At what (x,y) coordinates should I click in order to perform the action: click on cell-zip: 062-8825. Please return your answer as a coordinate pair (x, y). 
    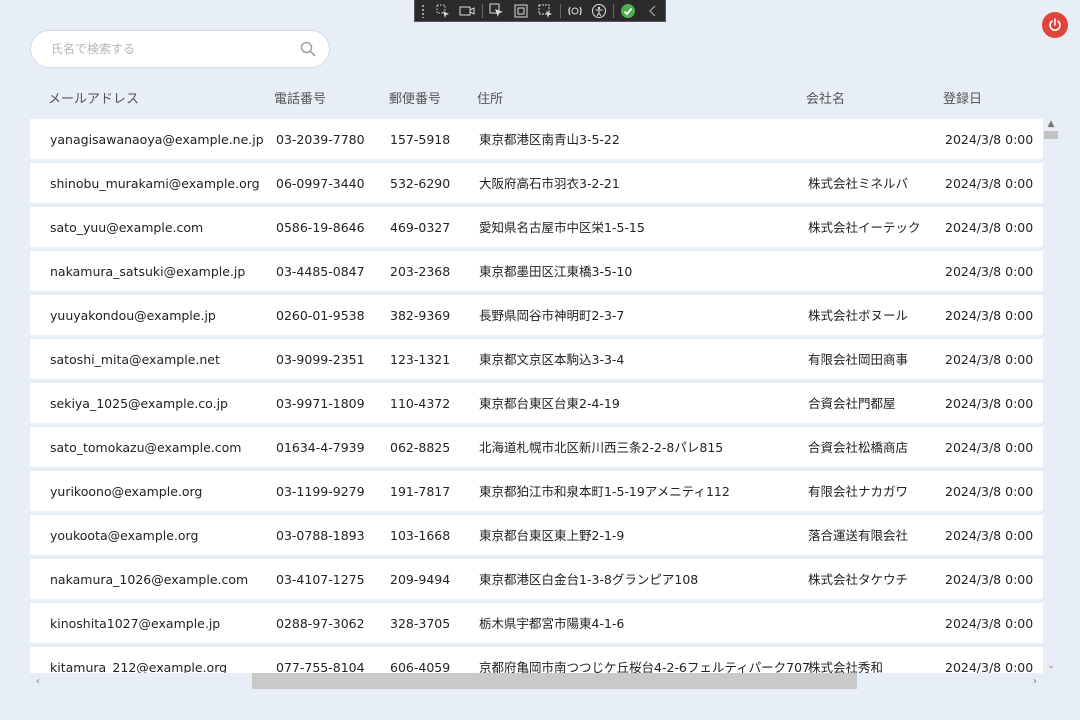
    Looking at the image, I should click on (420, 447).